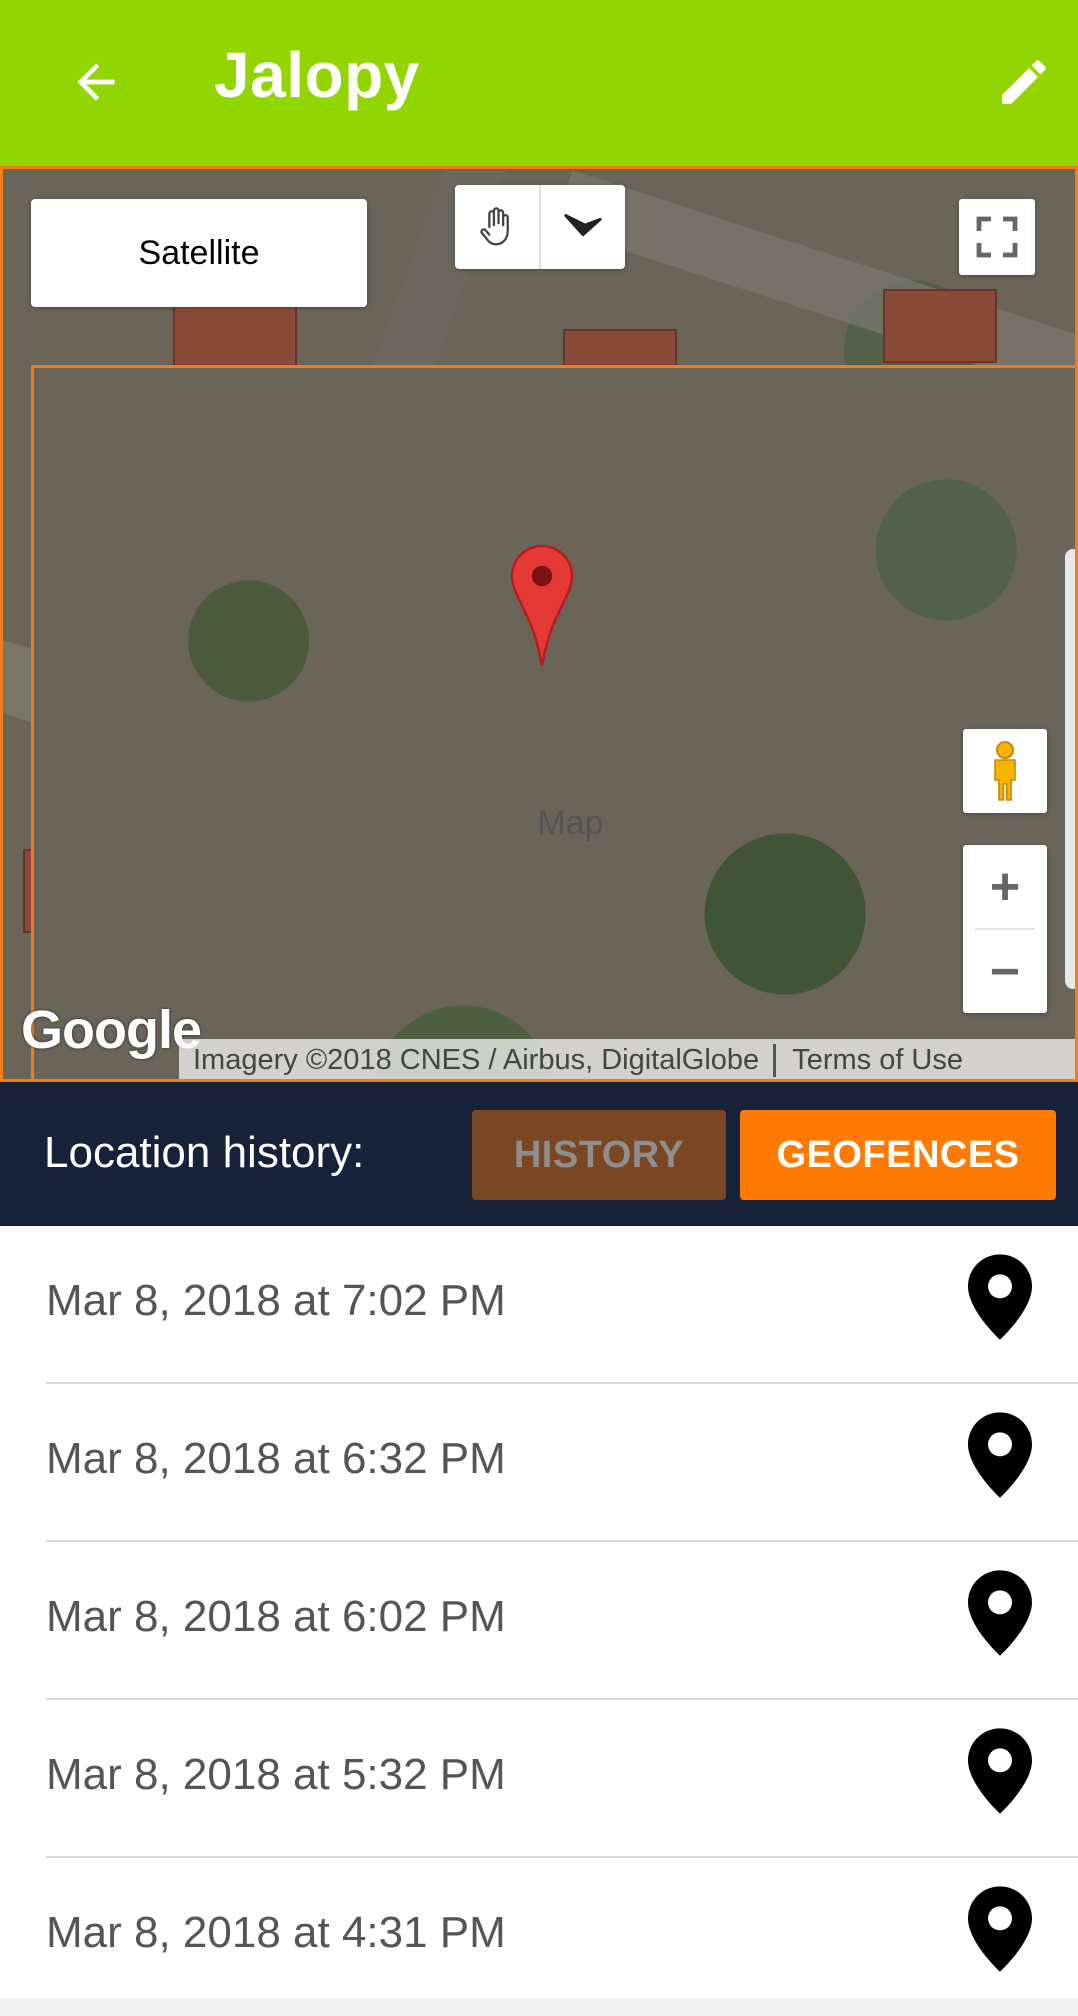 The width and height of the screenshot is (1078, 2016). Describe the element at coordinates (599, 1155) in the screenshot. I see `history-button: HISTORY` at that location.